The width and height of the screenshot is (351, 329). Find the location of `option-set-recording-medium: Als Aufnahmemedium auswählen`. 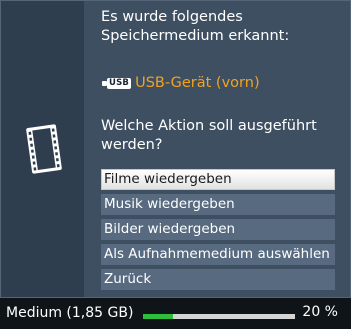

option-set-recording-medium: Als Aufnahmemedium auswählen is located at coordinates (218, 254).